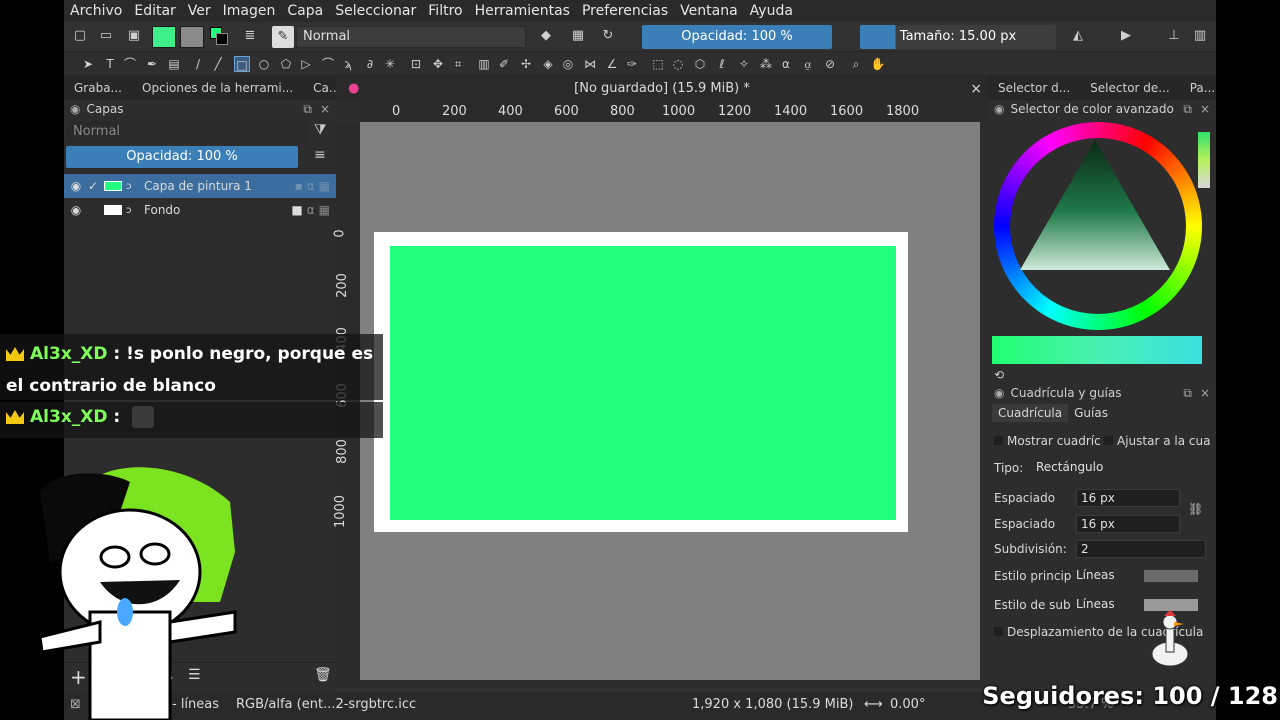 The image size is (1280, 720). What do you see at coordinates (134, 36) in the screenshot?
I see `save-icon: ▣` at bounding box center [134, 36].